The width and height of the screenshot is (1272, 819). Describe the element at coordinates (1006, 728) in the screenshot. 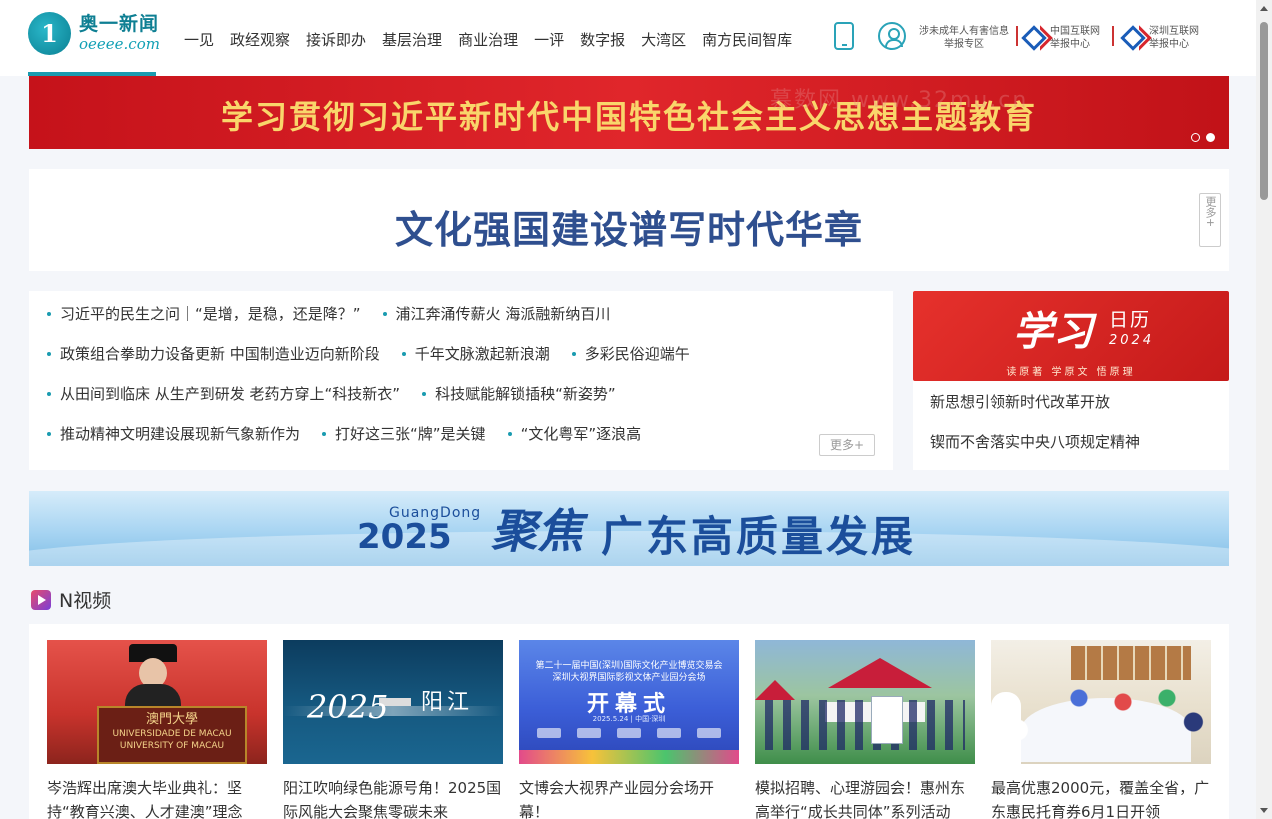

I see `teacher` at that location.